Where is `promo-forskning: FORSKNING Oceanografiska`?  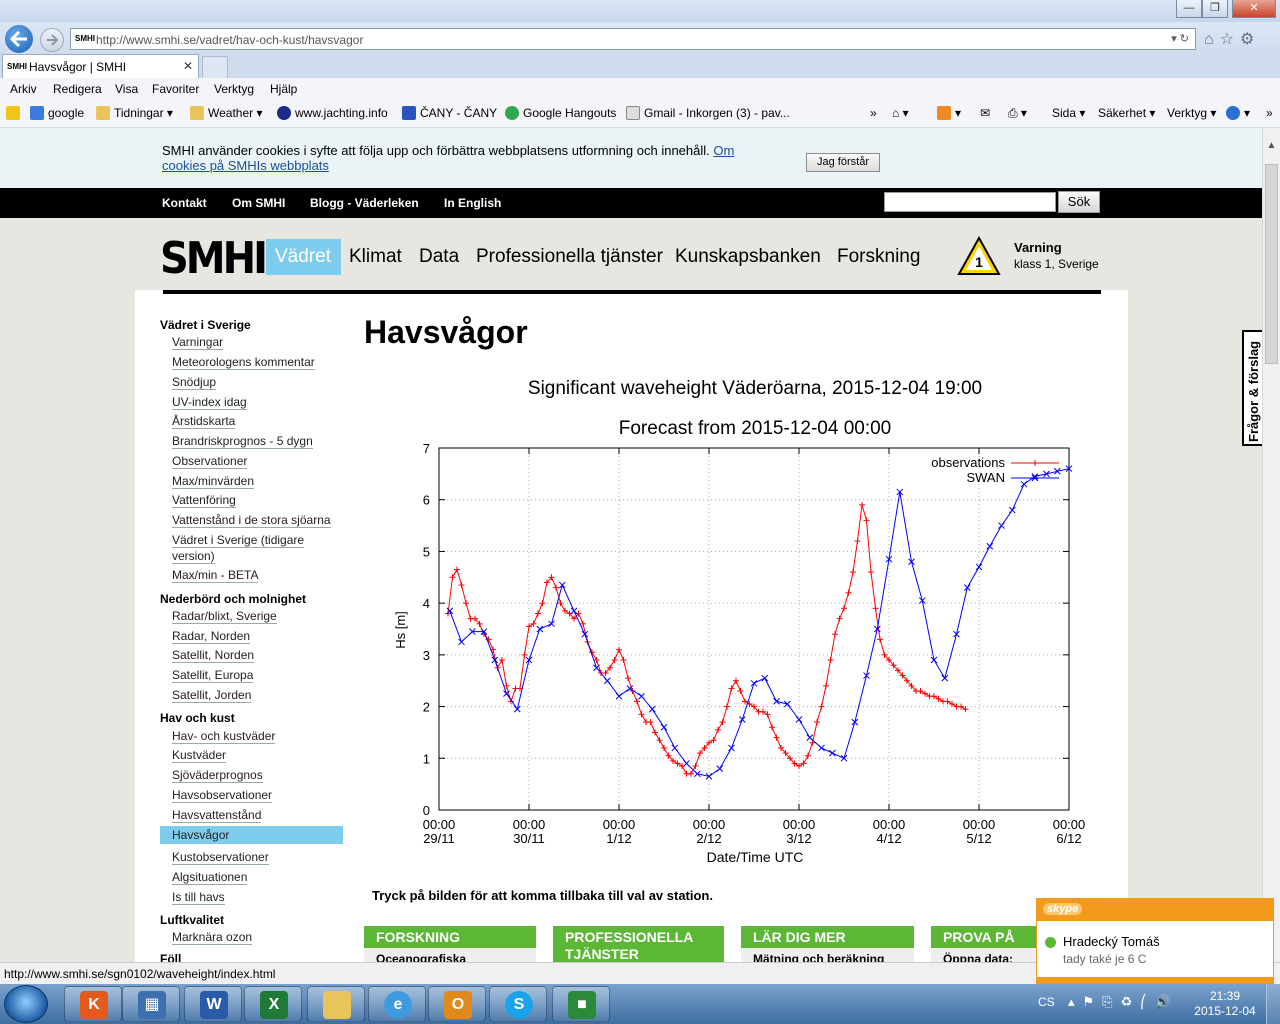
promo-forskning: FORSKNING Oceanografiska is located at coordinates (450, 944).